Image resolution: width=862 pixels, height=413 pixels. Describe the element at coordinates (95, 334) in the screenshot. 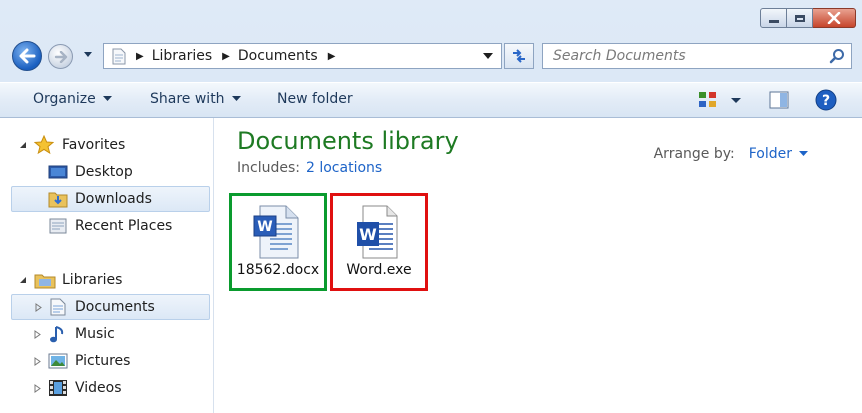

I see `nav-item-label: Music` at that location.